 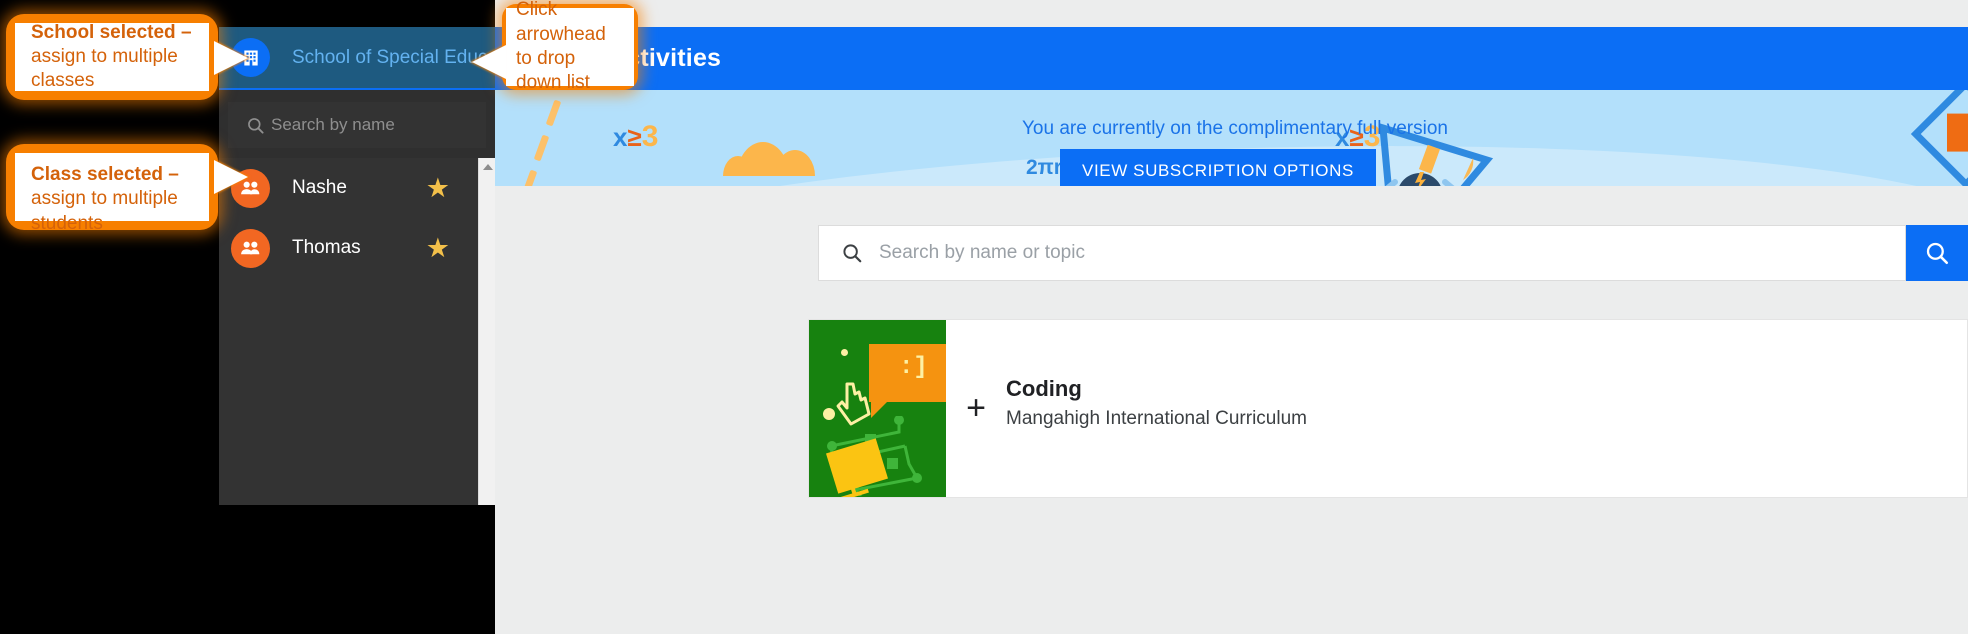 I want to click on dropdown-item-list: Nashe ★ Thomas ★, so click(x=348, y=331).